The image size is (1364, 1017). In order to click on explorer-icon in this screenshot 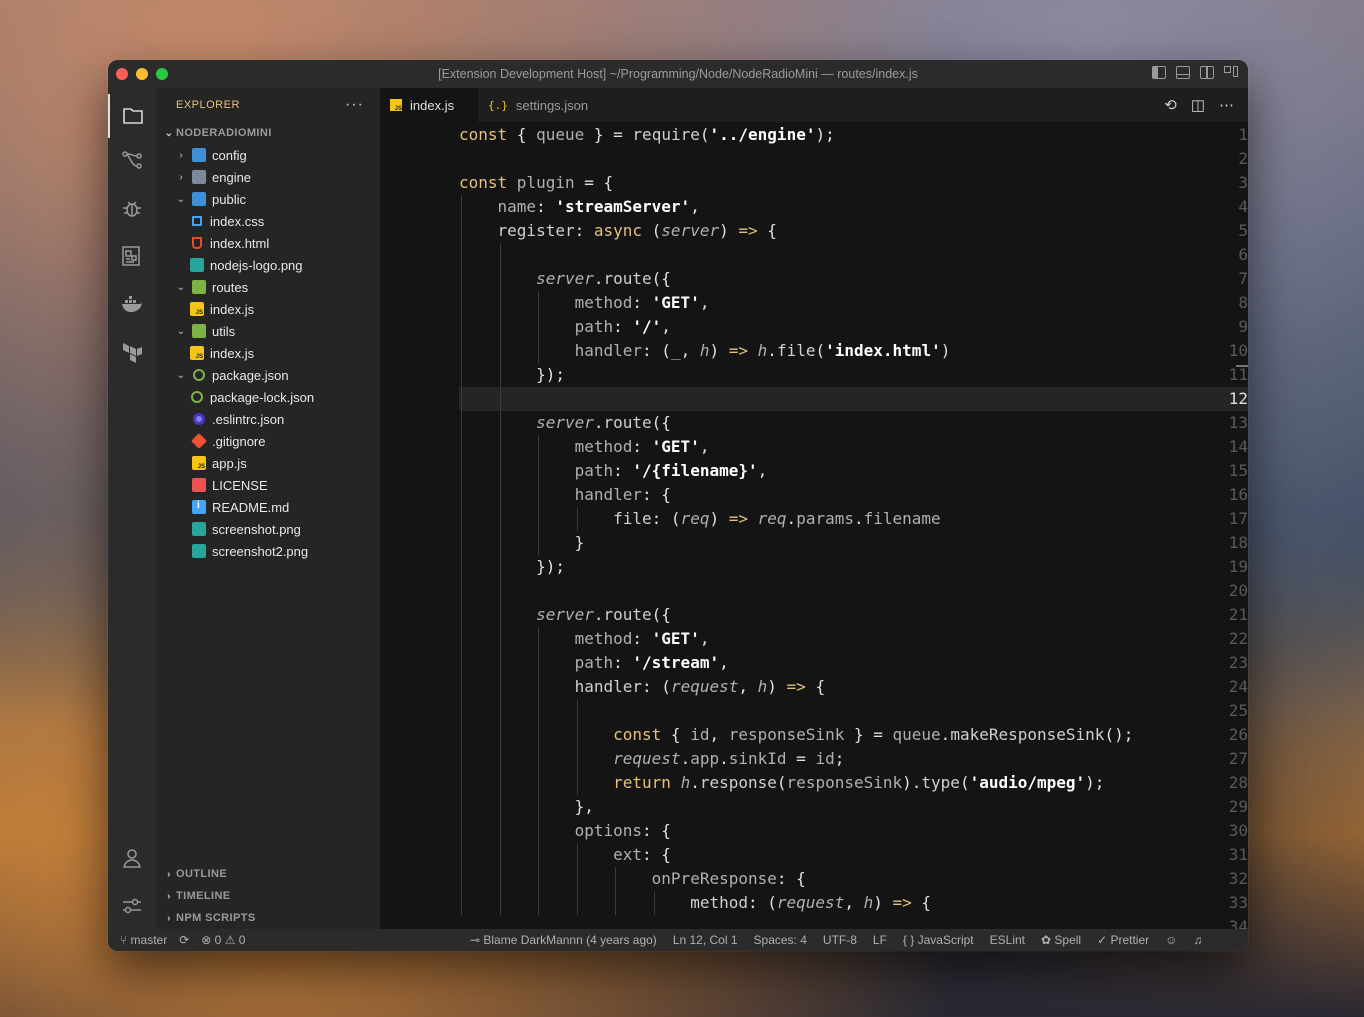, I will do `click(132, 116)`.